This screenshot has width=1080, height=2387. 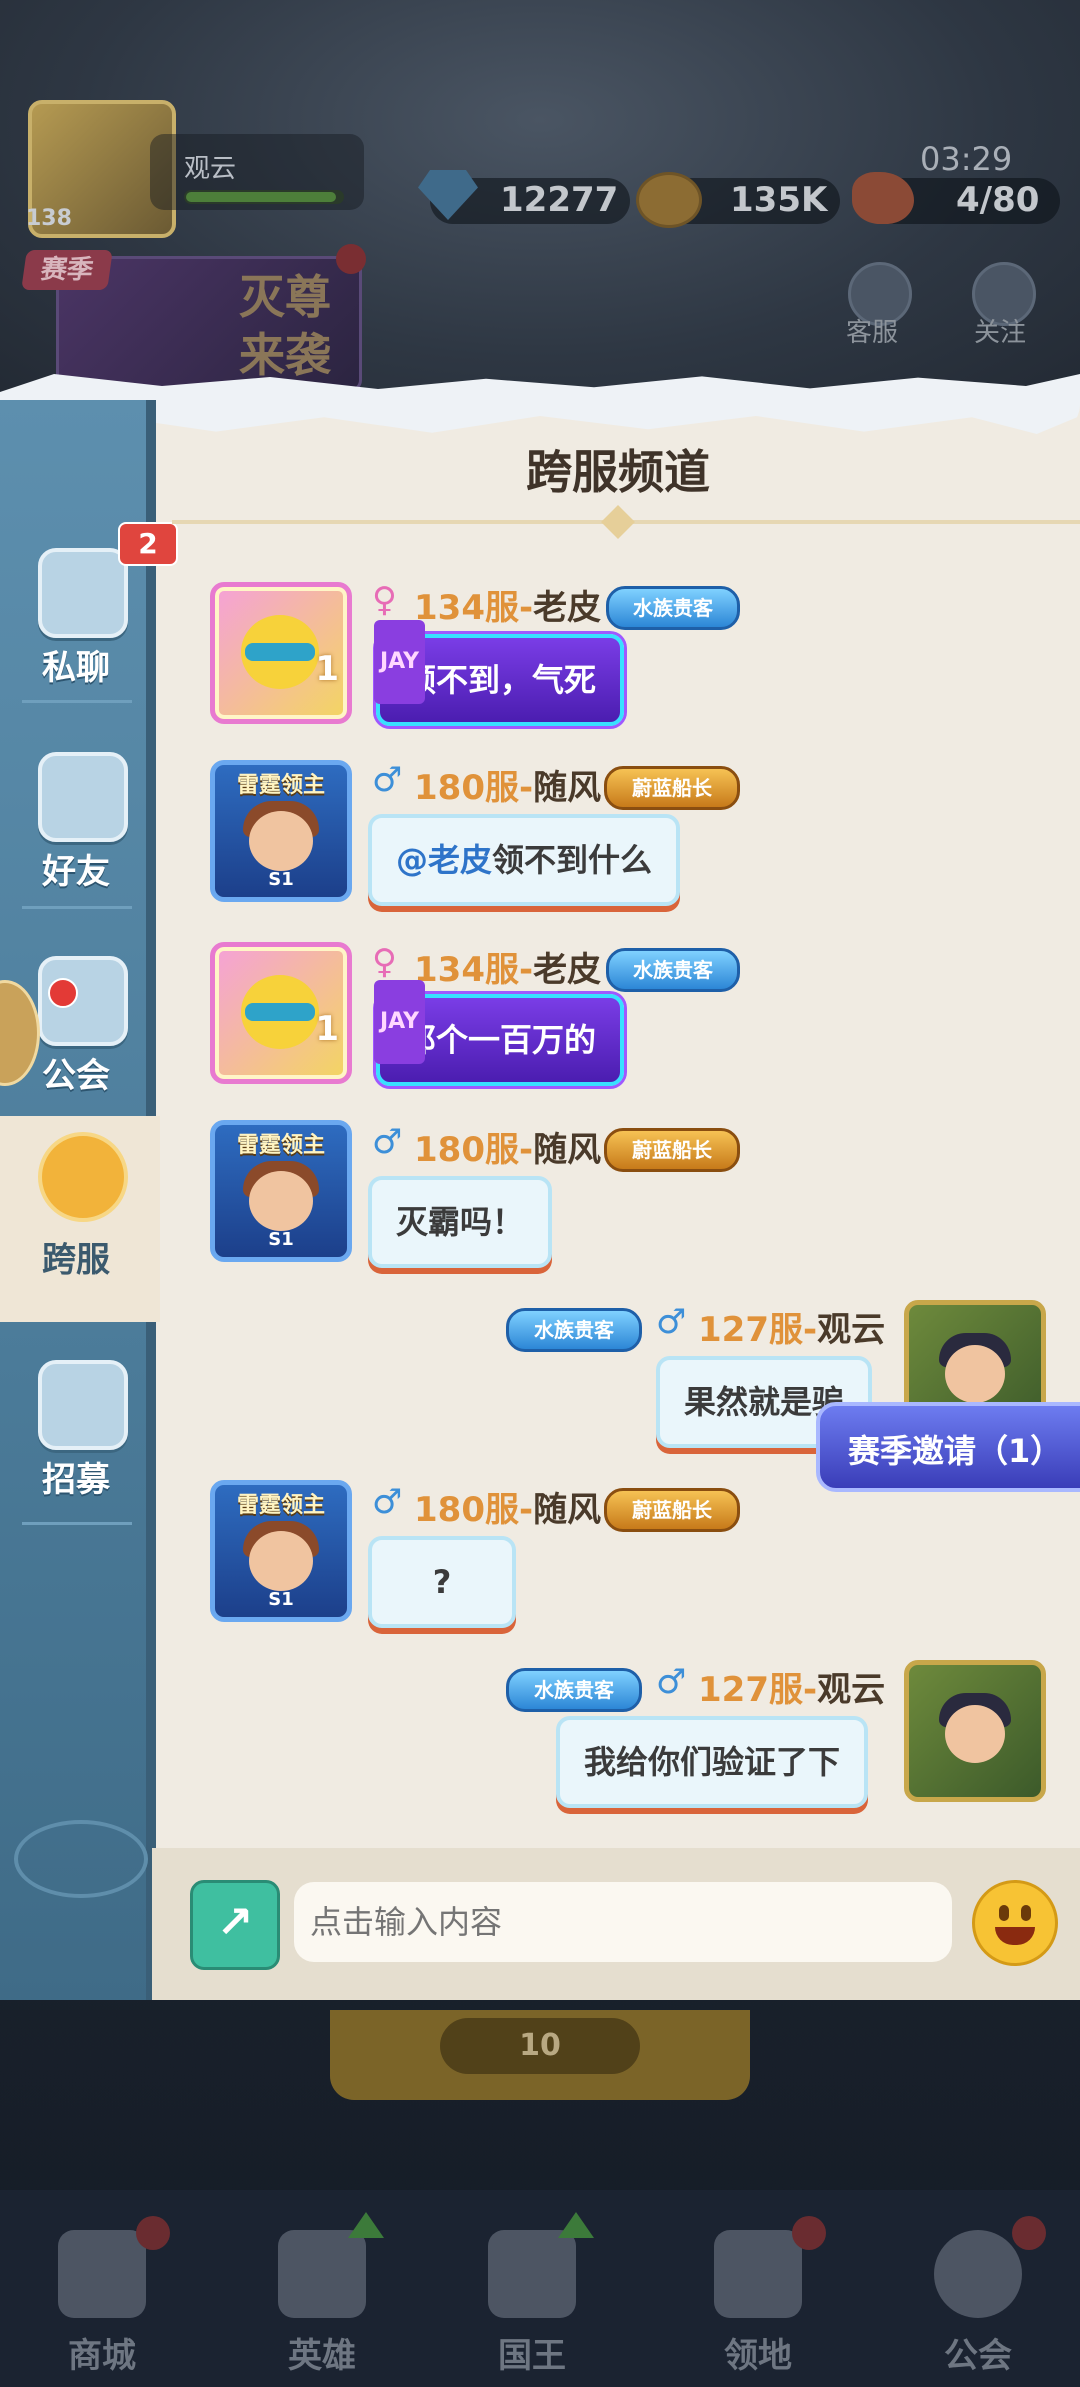 I want to click on sunglasses, so click(x=280, y=652).